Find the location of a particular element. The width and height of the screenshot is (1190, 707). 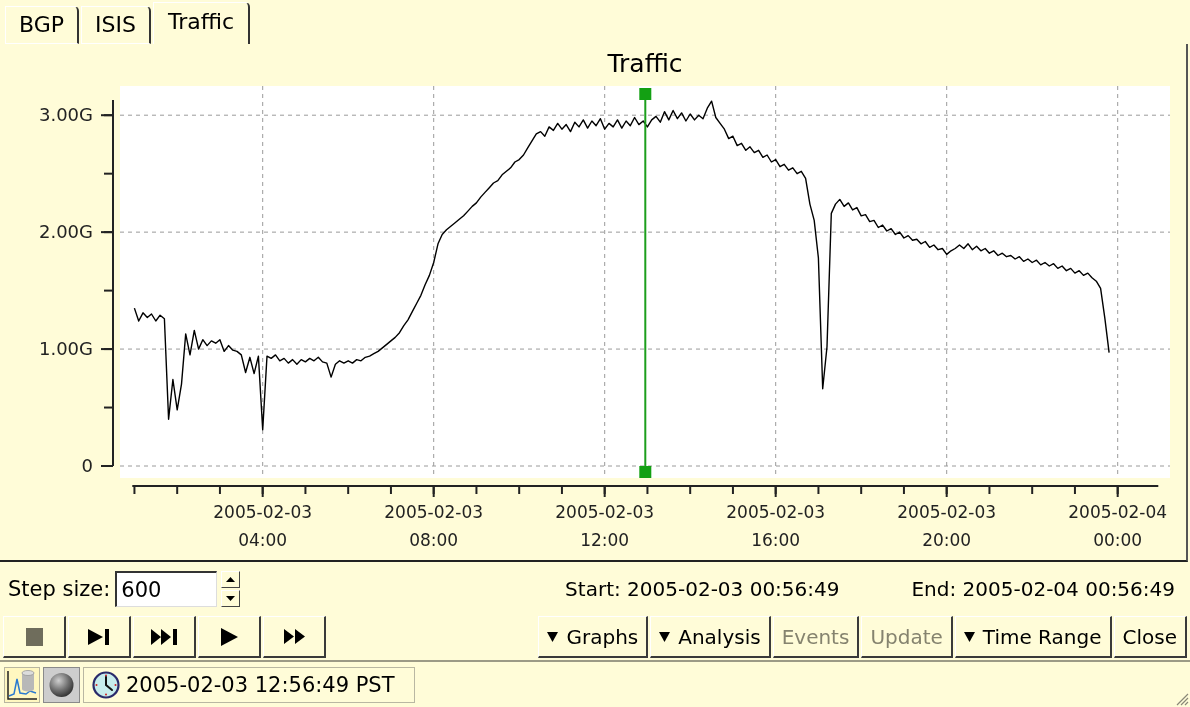

play-icon is located at coordinates (229, 636).